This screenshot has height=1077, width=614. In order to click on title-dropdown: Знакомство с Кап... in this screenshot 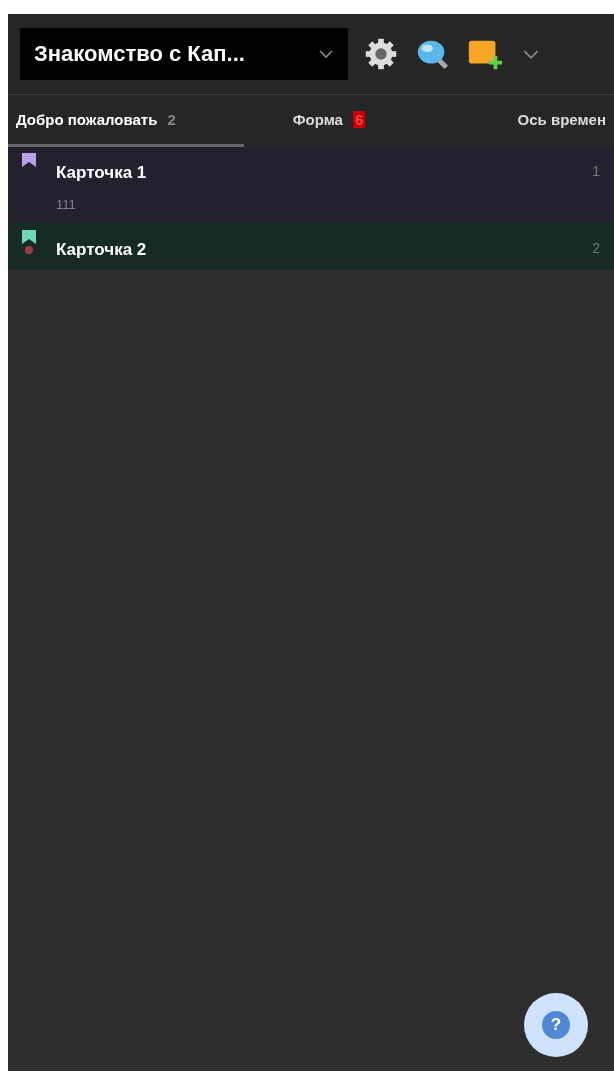, I will do `click(184, 54)`.